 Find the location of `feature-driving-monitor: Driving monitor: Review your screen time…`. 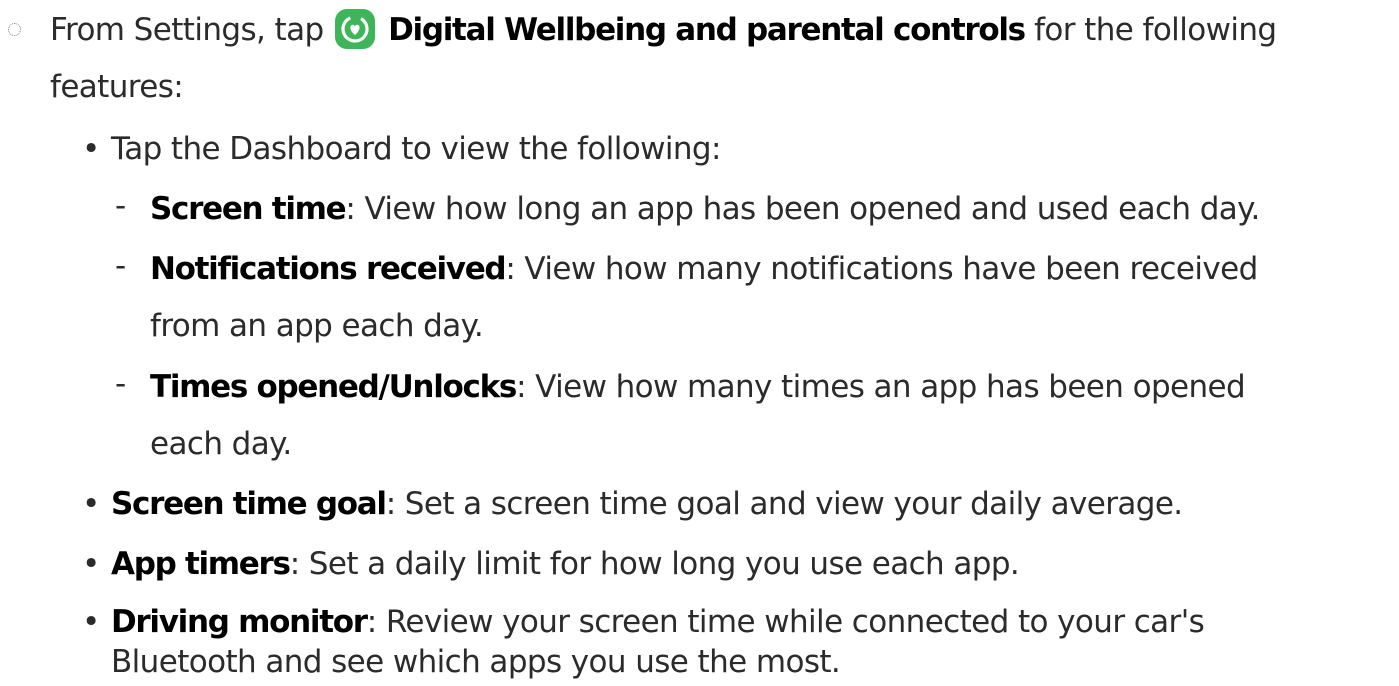

feature-driving-monitor: Driving monitor: Review your screen time… is located at coordinates (658, 622).